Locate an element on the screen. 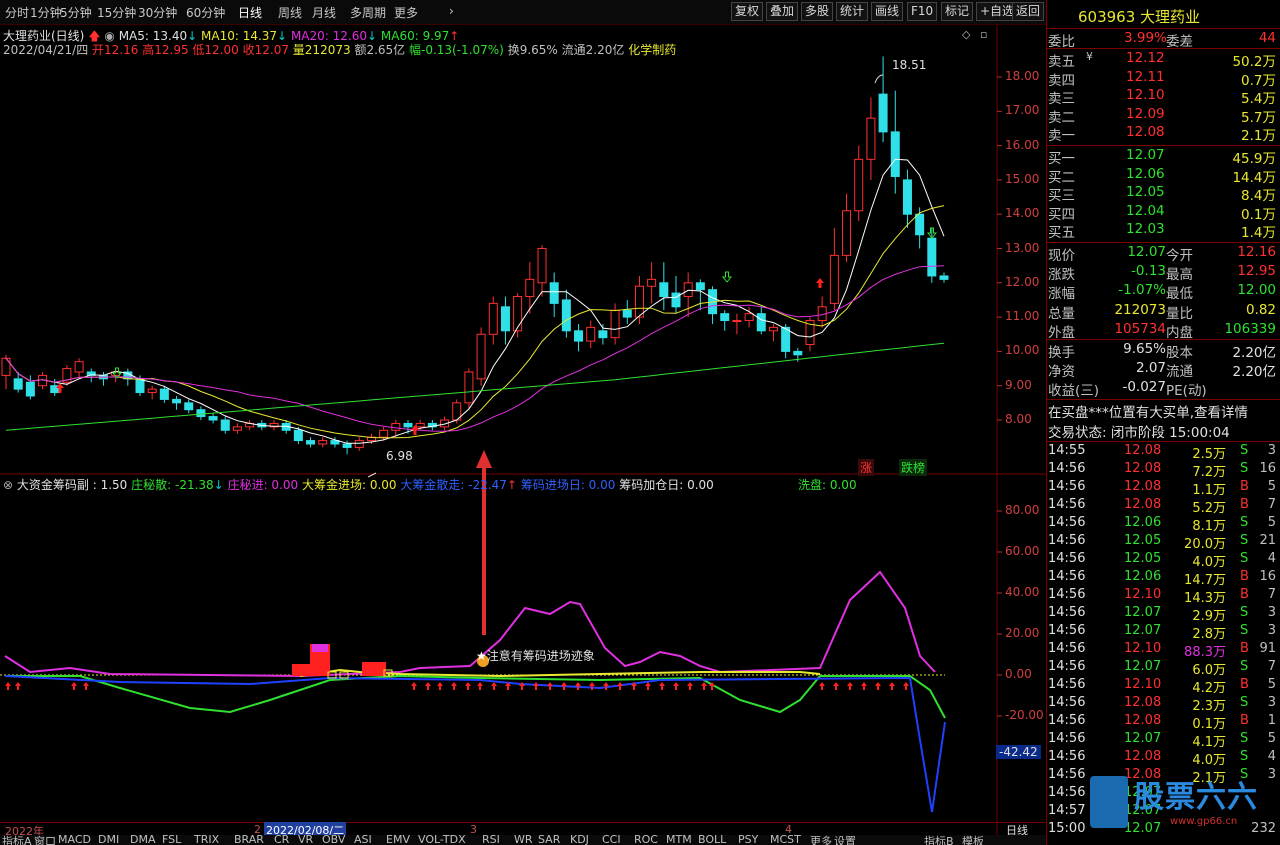 The width and height of the screenshot is (1280, 845). buy-level-row: 买五 12.03 1.4万 is located at coordinates (1163, 231).